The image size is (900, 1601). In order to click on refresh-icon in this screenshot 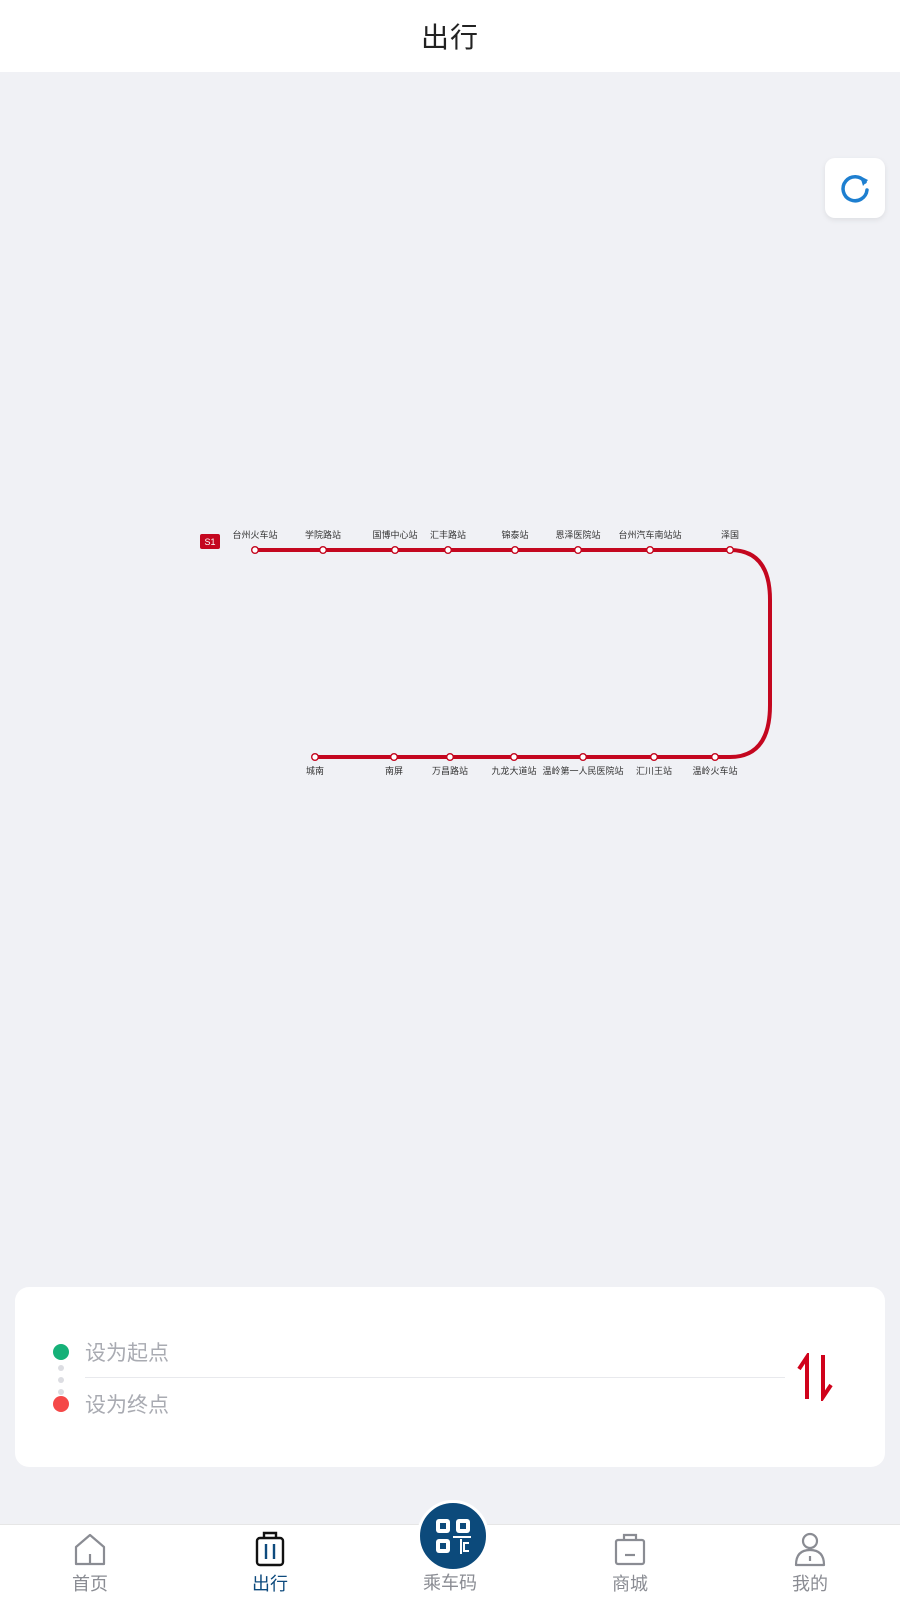, I will do `click(855, 188)`.